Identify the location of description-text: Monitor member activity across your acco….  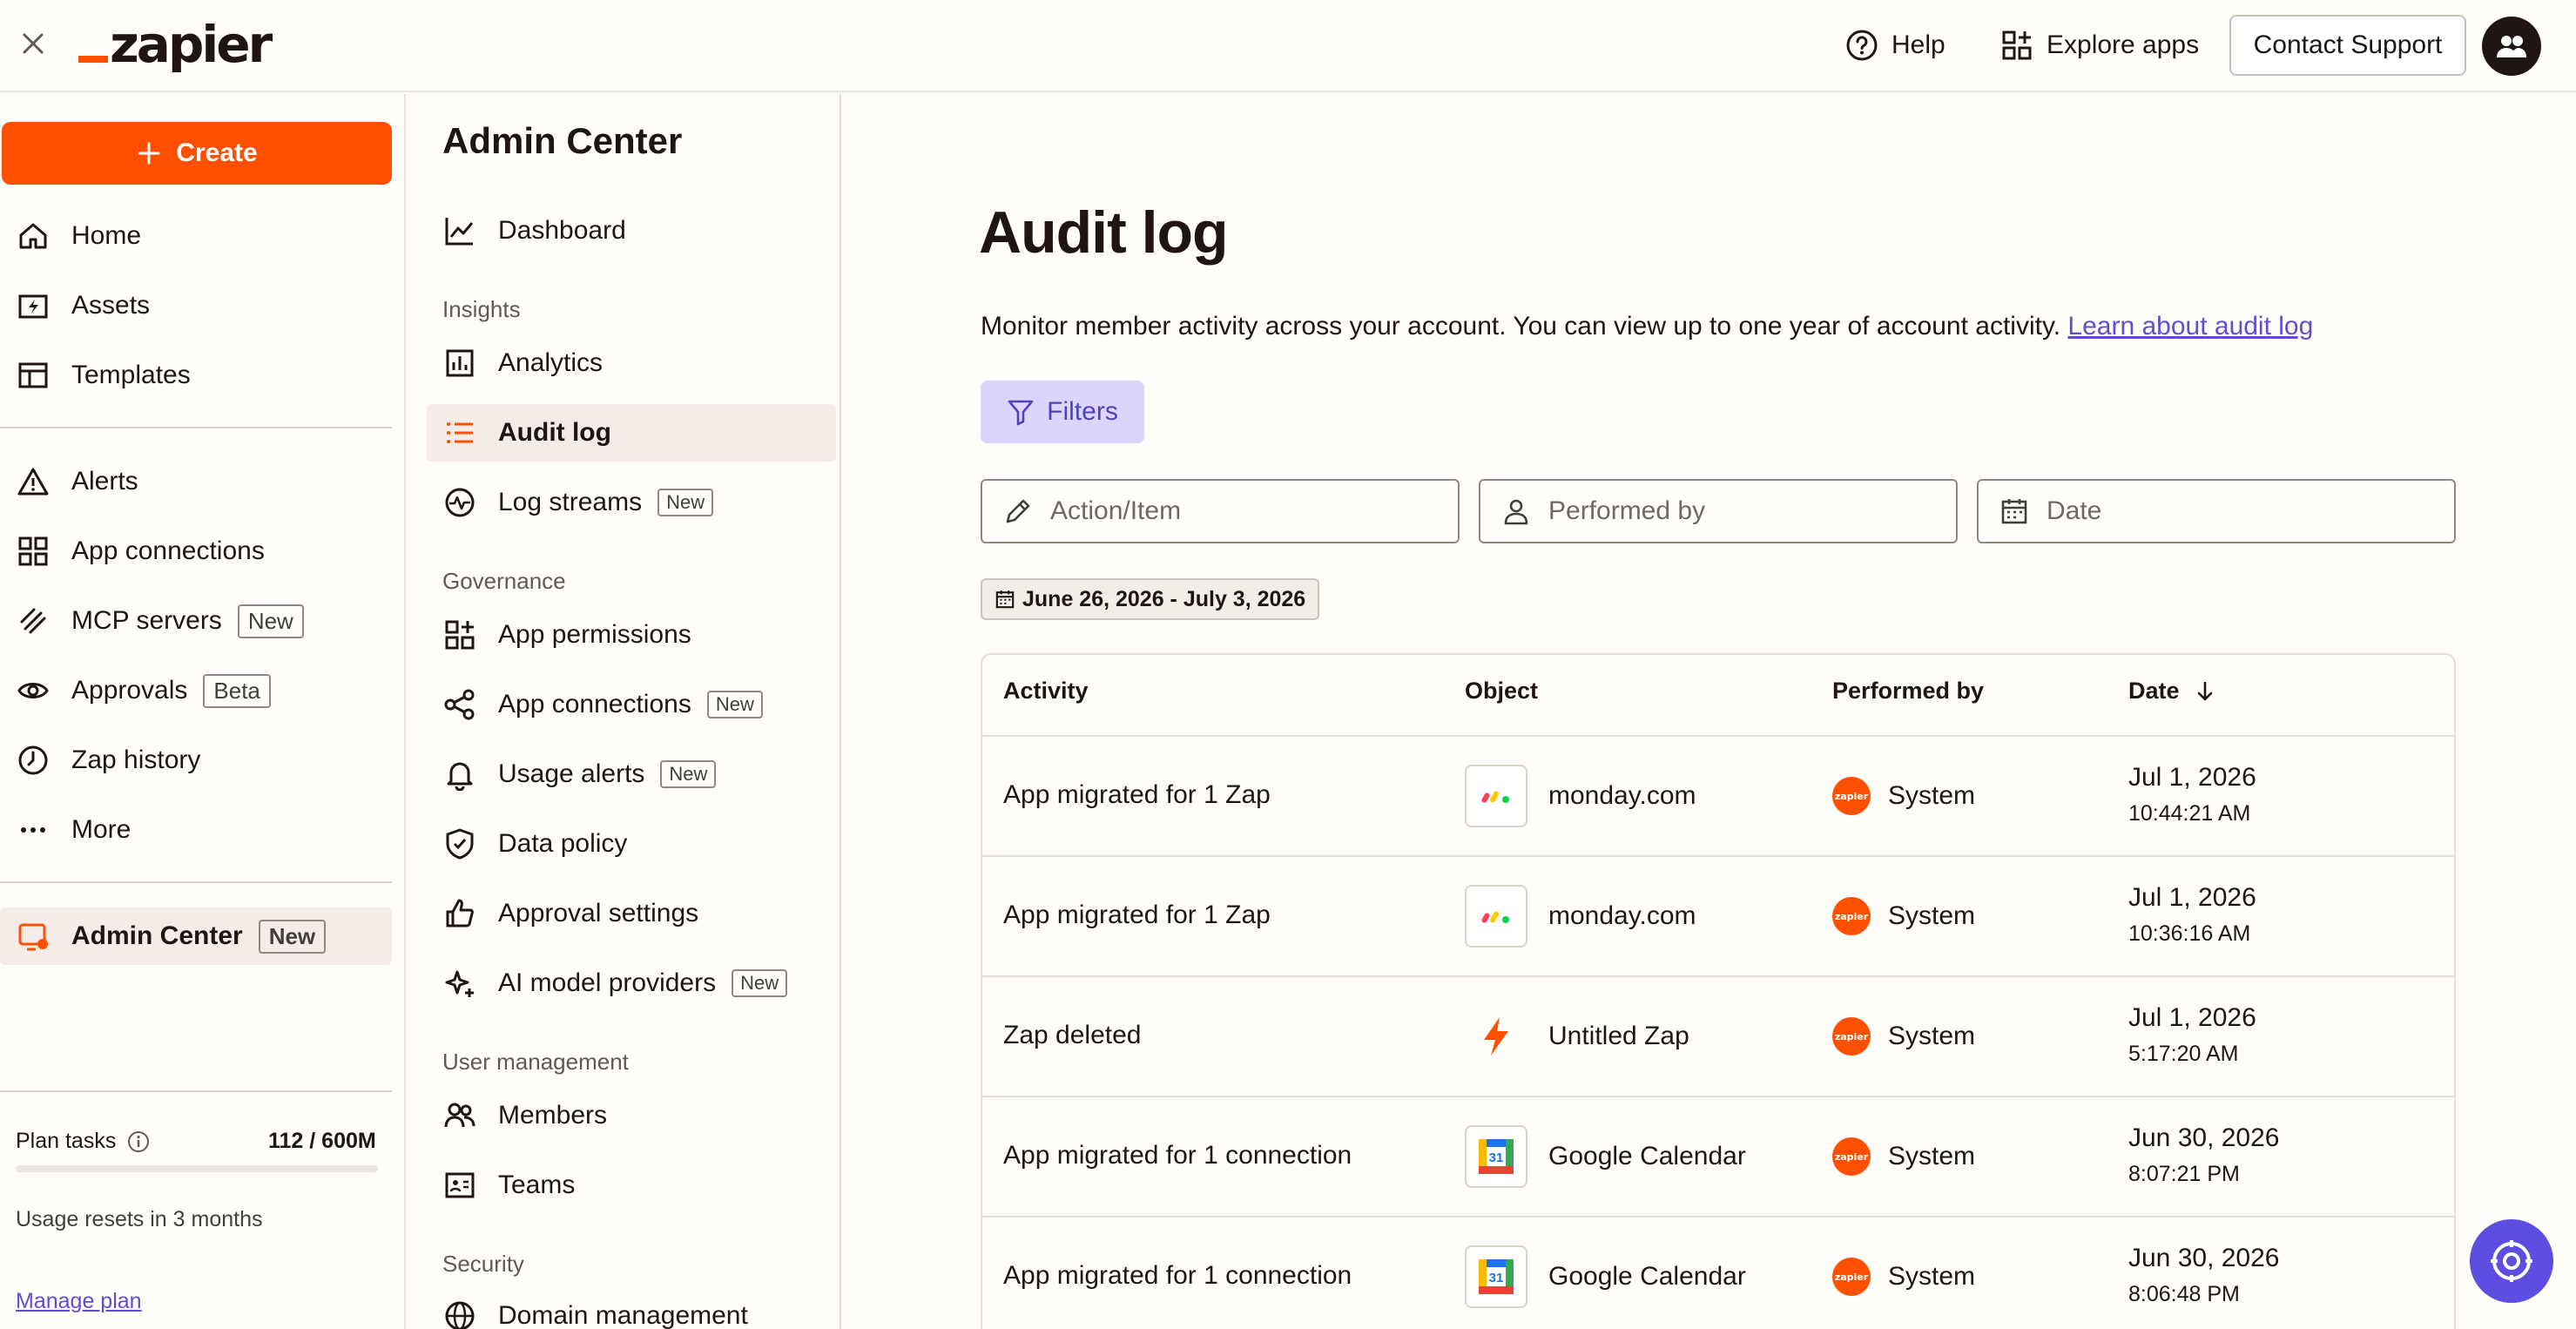
(1521, 326).